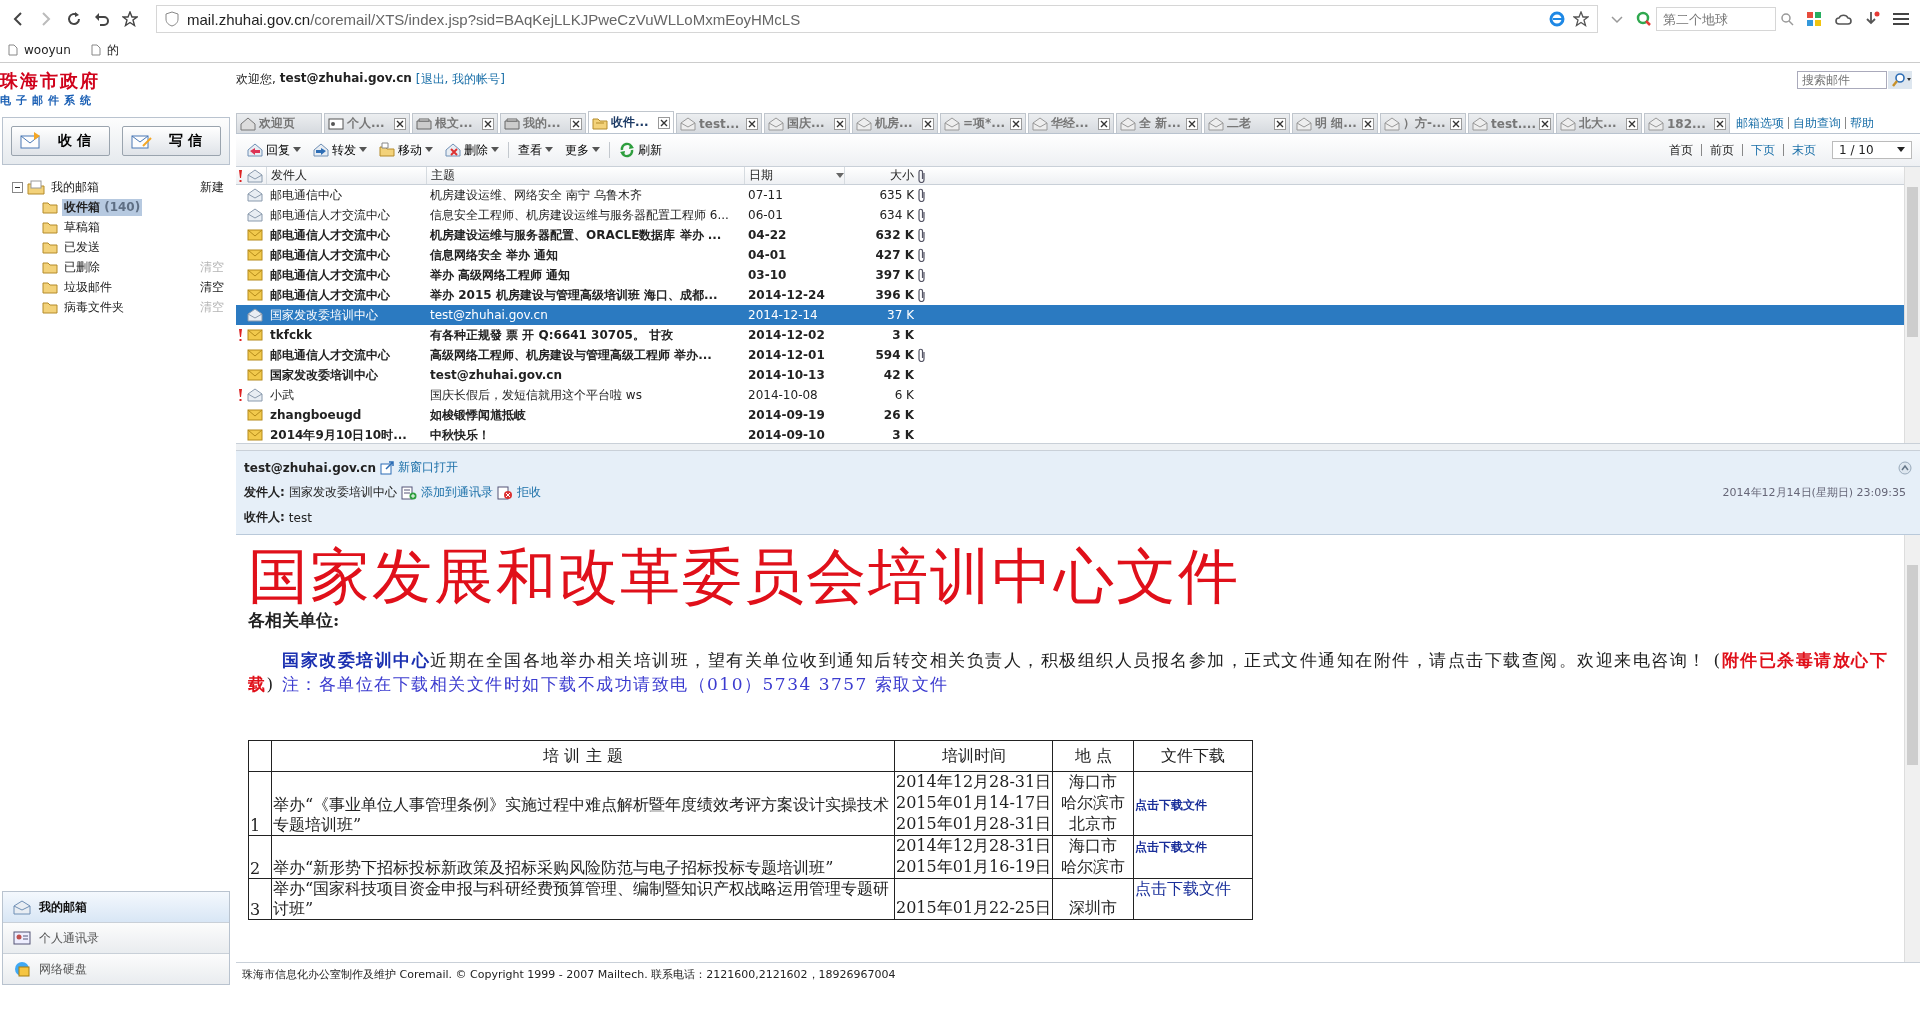 Image resolution: width=1920 pixels, height=1015 pixels. I want to click on mail-row: tkfckk 有各种正规發 票 开 Q:6641 30705。 甘孜 2014-12-02 3 K, so click(1070, 335).